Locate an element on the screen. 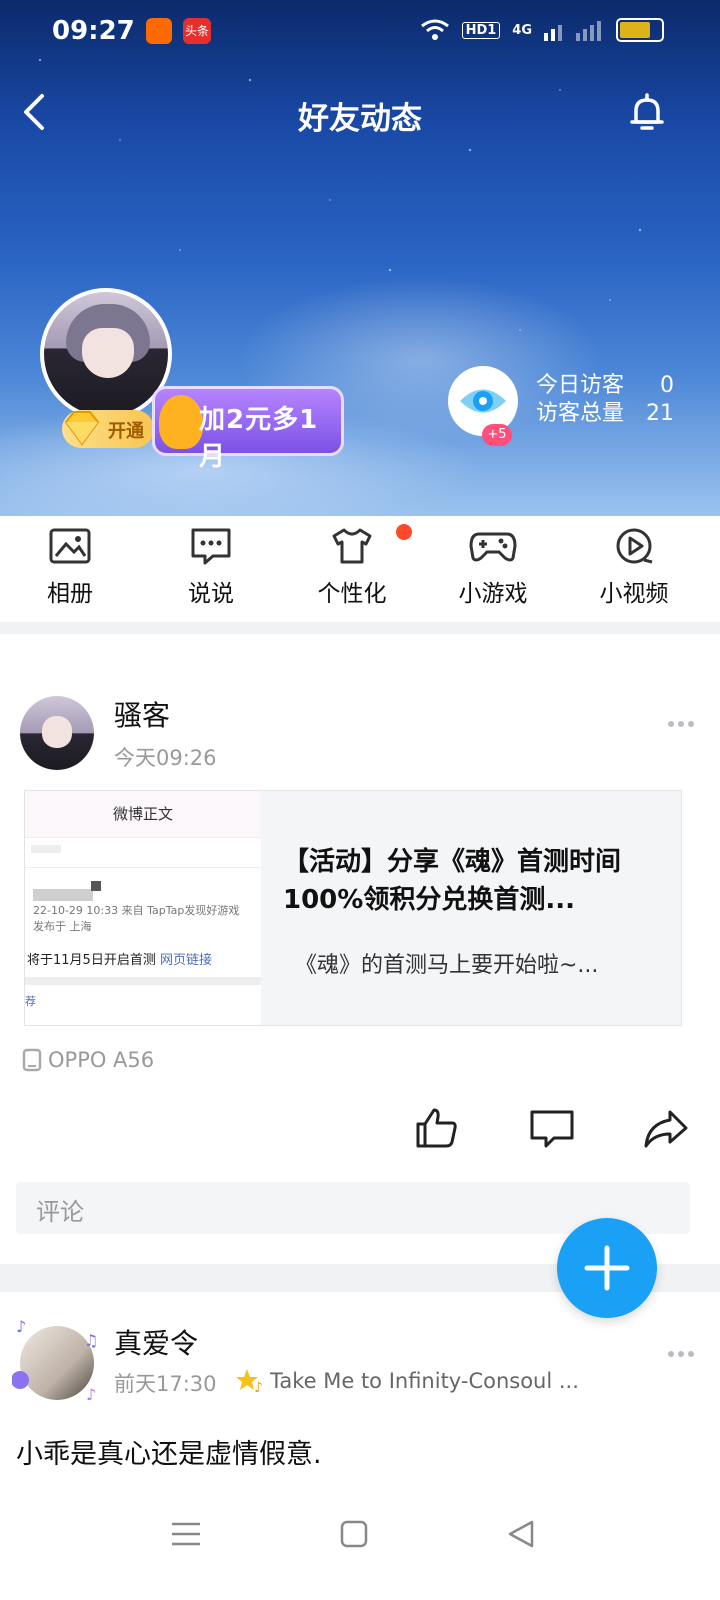 The height and width of the screenshot is (1600, 720). visitor-stats: 今日访客 0 访客总量 21 is located at coordinates (605, 400).